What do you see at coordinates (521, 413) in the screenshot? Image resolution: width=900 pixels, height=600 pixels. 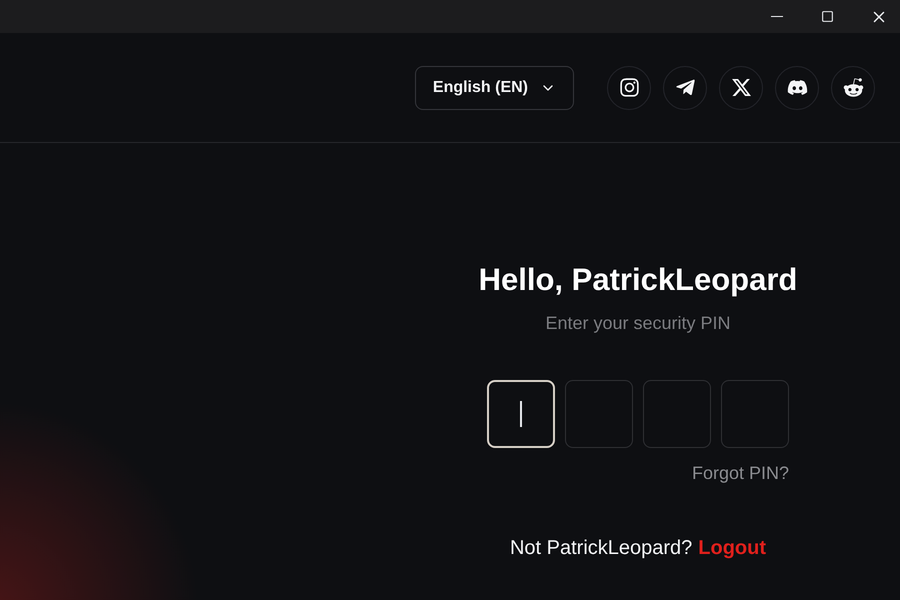 I see `text-caret` at bounding box center [521, 413].